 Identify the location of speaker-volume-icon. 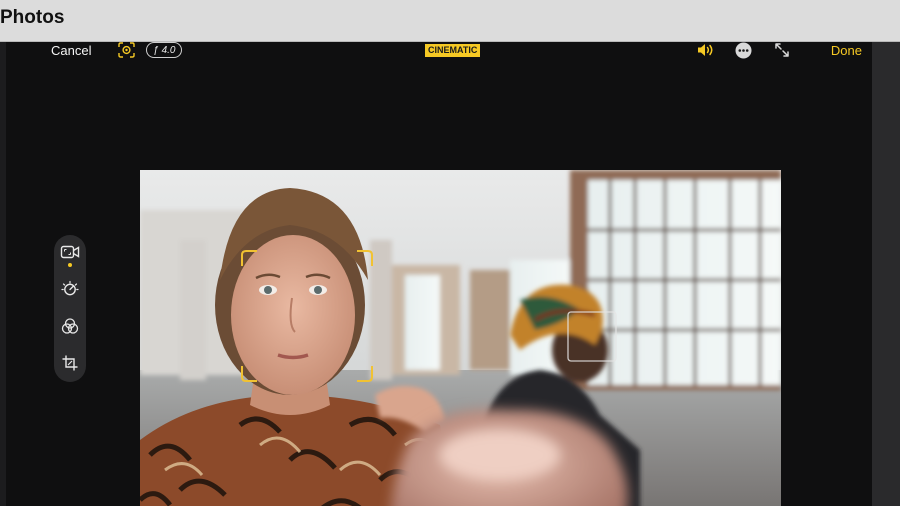
(706, 50).